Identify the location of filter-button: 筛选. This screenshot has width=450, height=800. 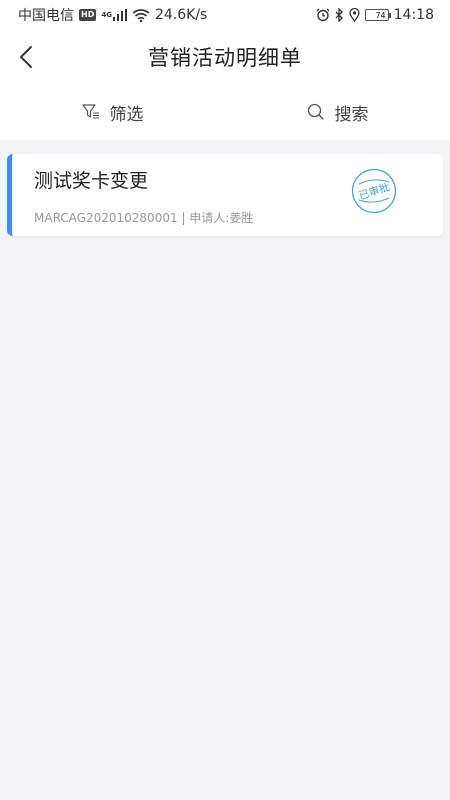
(112, 112).